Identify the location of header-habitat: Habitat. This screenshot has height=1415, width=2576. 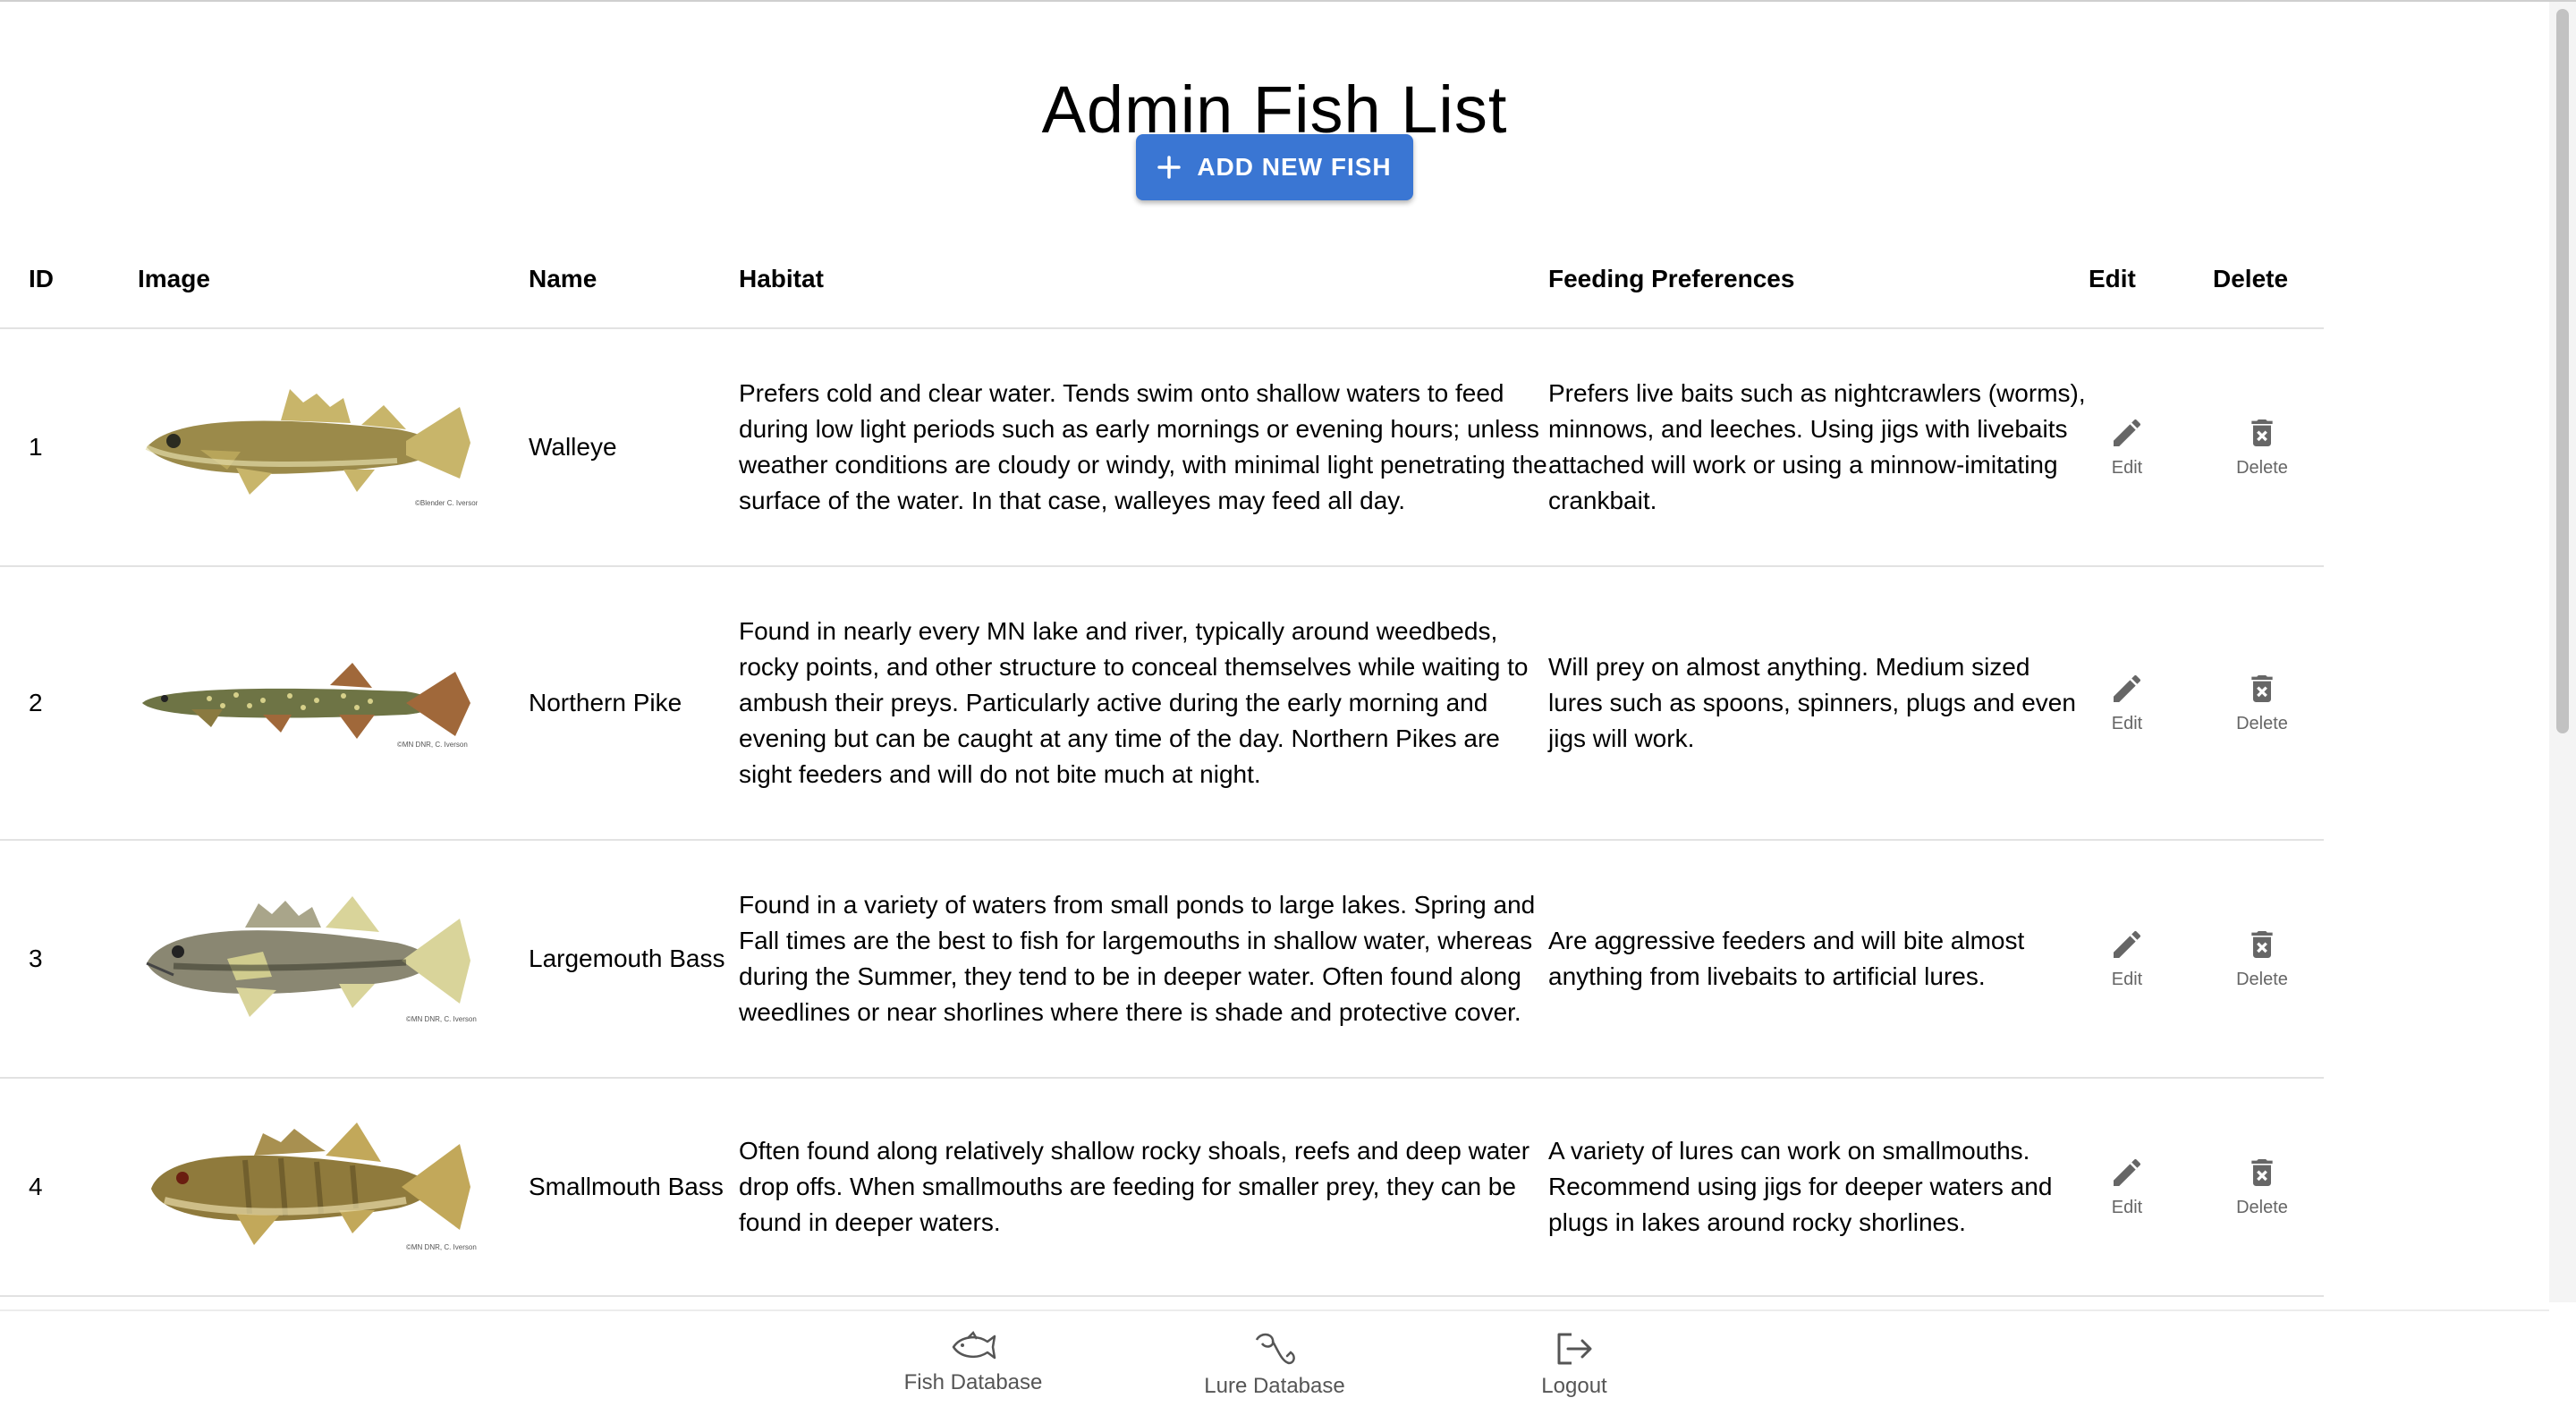
(1143, 280).